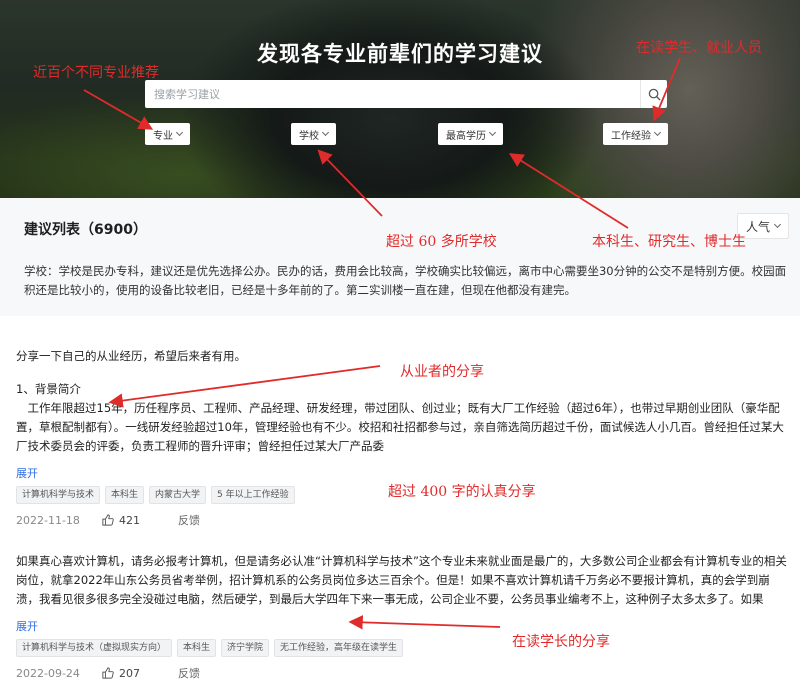  What do you see at coordinates (442, 372) in the screenshot?
I see `annotation-practitioner: 从业者的分享` at bounding box center [442, 372].